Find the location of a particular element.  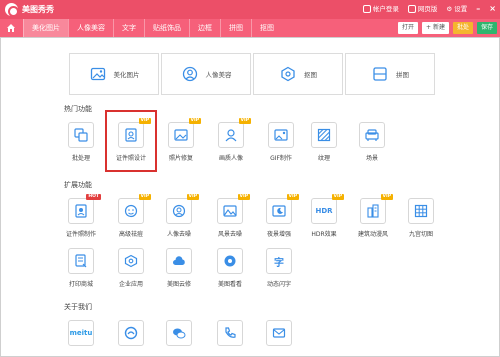

wechat-icon is located at coordinates (179, 333).